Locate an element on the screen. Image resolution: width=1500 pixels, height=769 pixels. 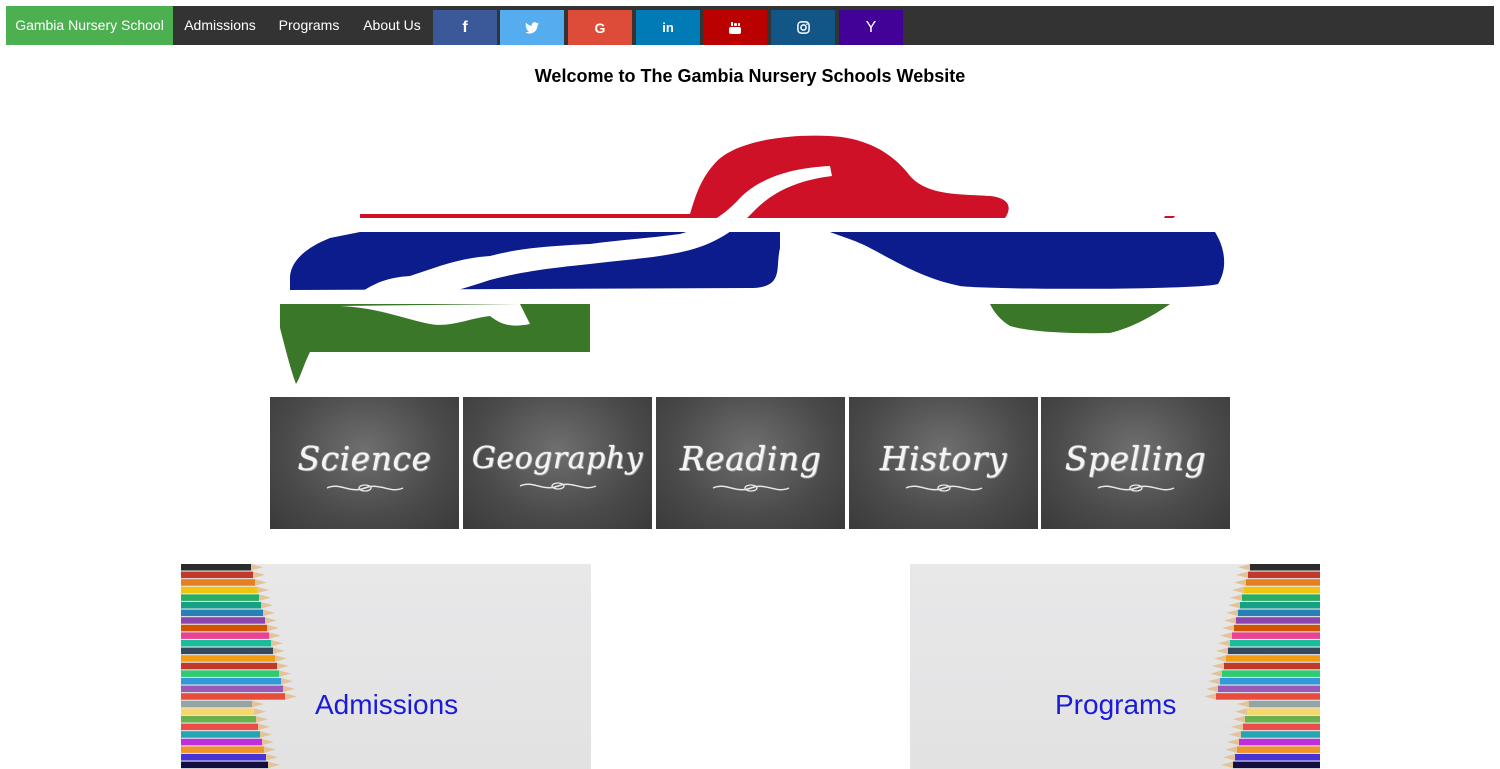
admissions-card-label: Admissions is located at coordinates (386, 705).